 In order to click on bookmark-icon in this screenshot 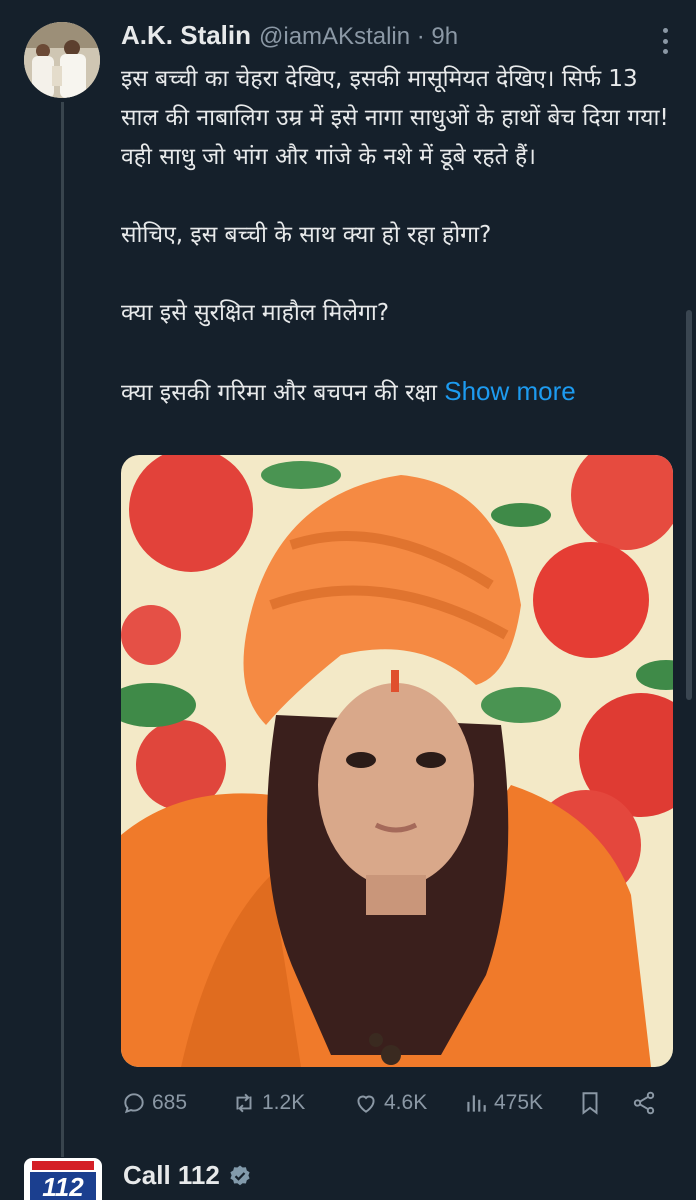, I will do `click(590, 1103)`.